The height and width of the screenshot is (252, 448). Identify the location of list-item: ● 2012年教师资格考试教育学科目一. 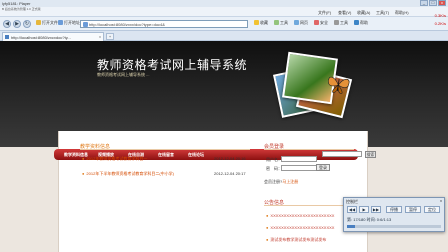
(114, 159).